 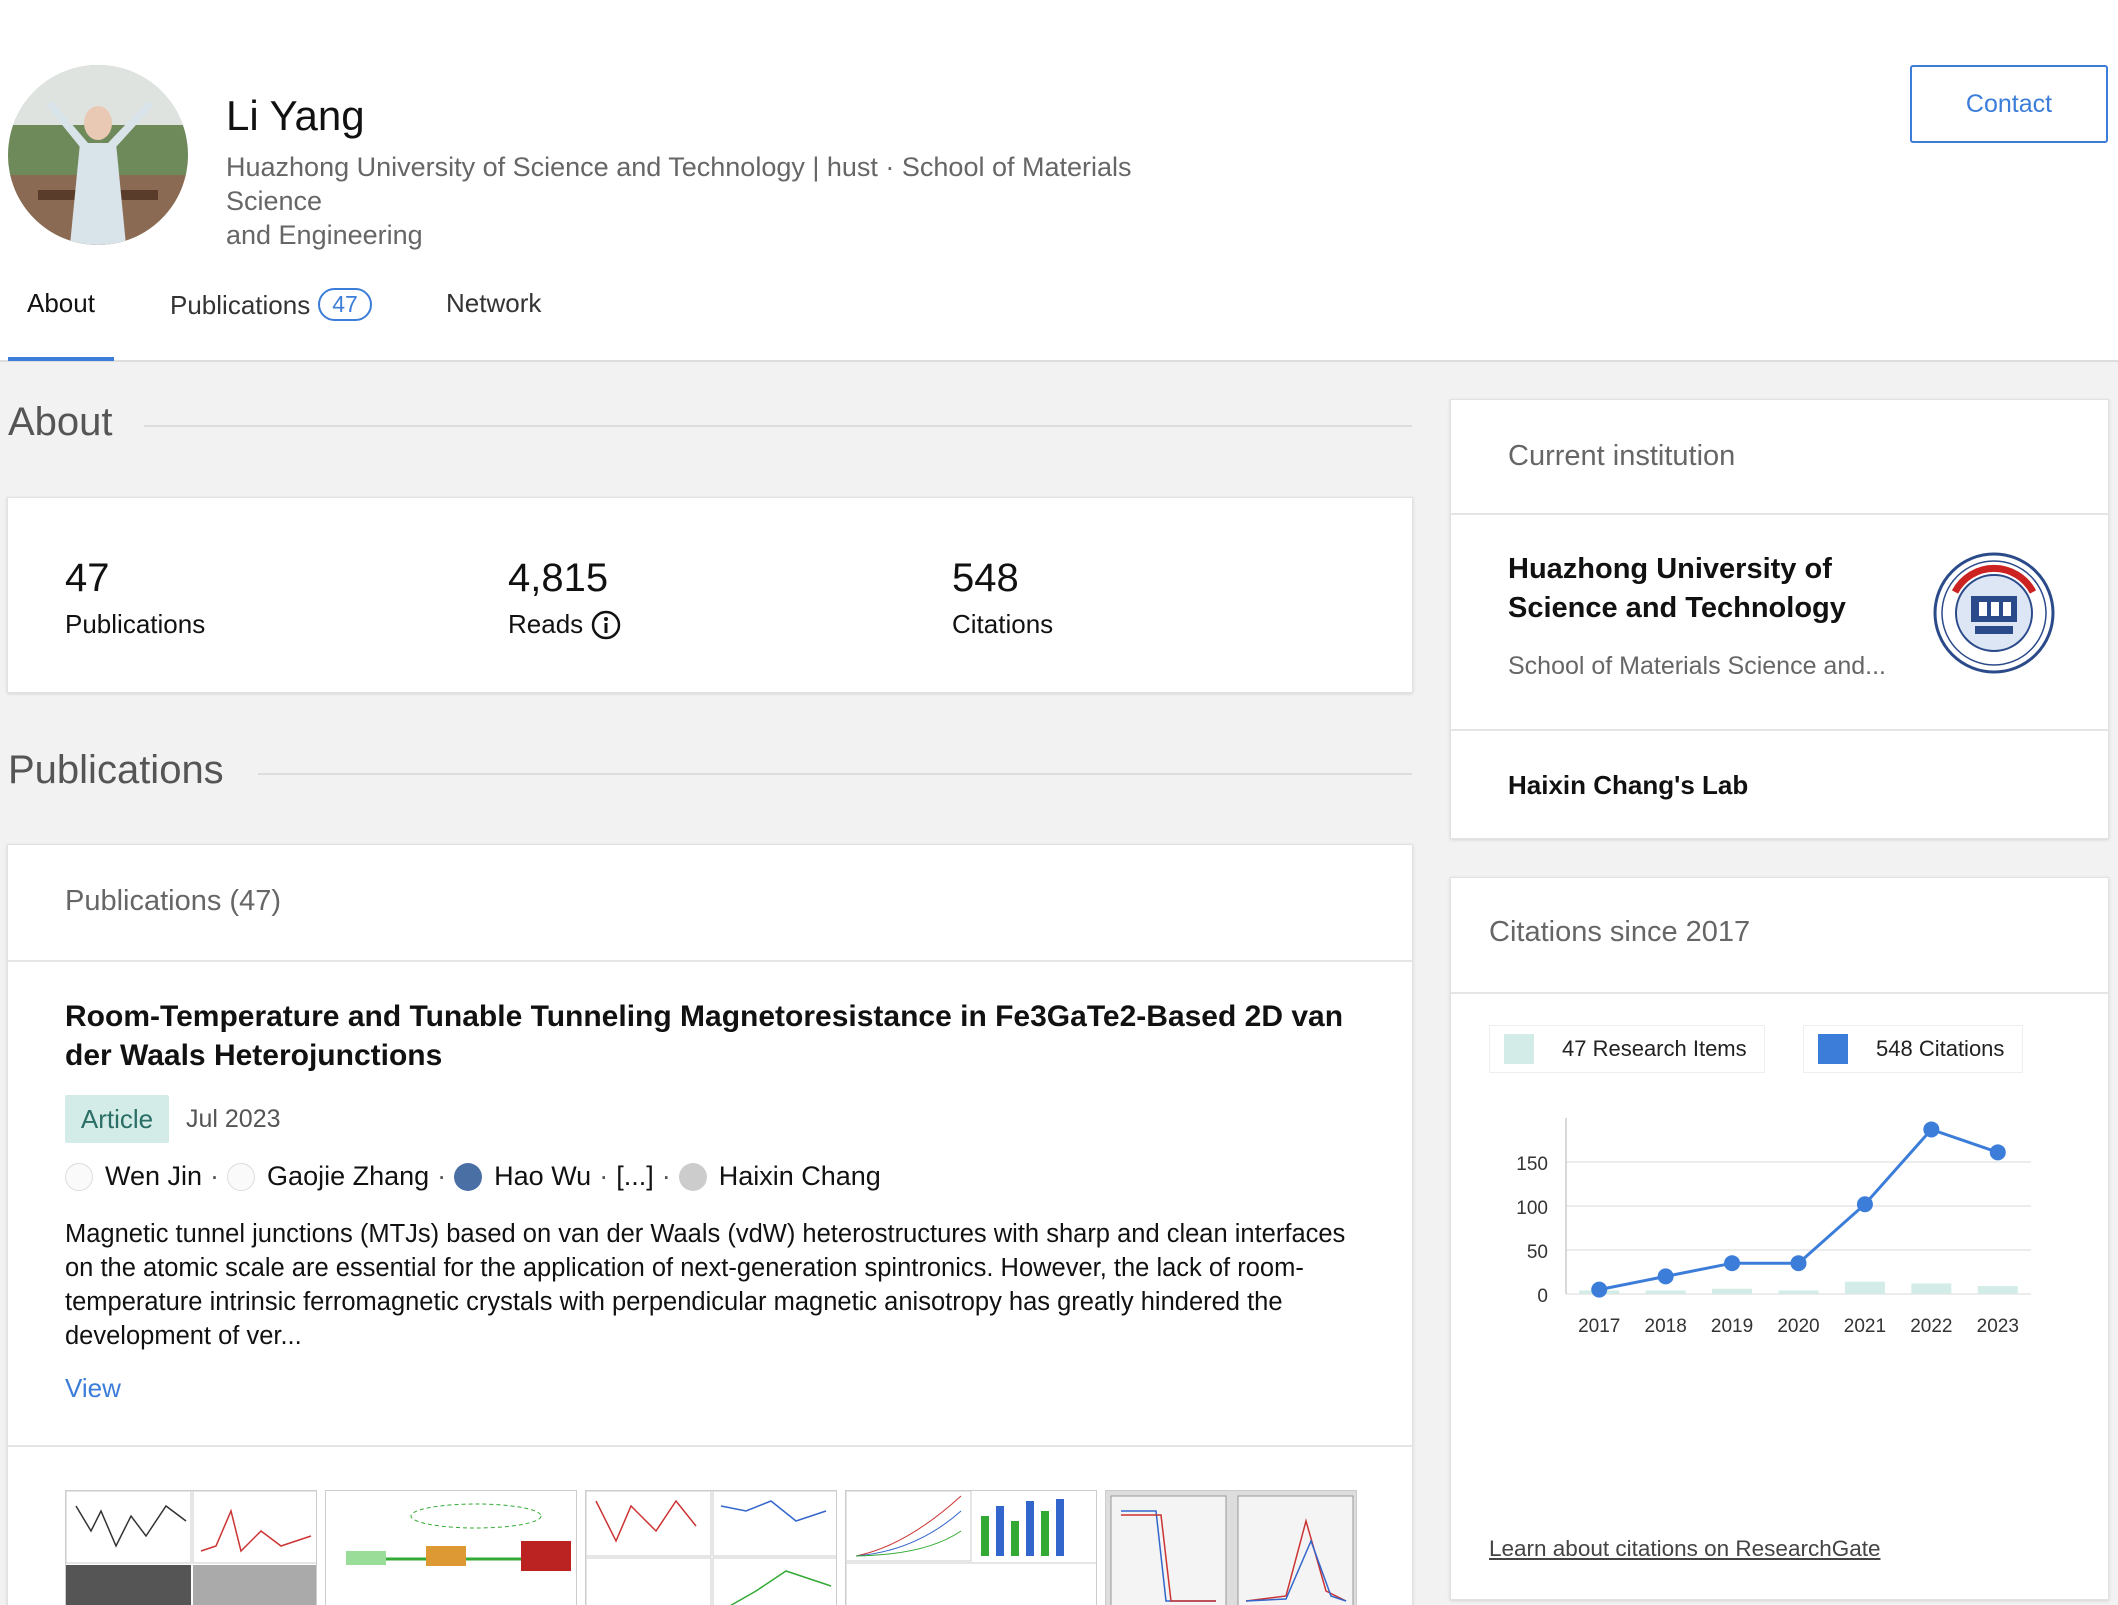 What do you see at coordinates (1654, 1048) in the screenshot?
I see `legend-research-items-label: 47 Research Items` at bounding box center [1654, 1048].